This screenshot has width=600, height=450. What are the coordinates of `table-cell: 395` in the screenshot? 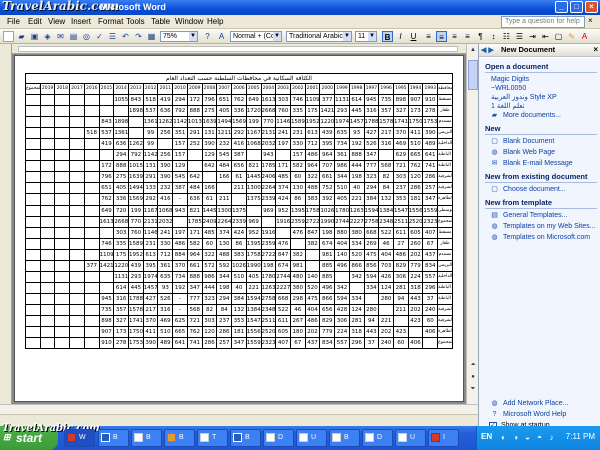 It's located at (327, 144).